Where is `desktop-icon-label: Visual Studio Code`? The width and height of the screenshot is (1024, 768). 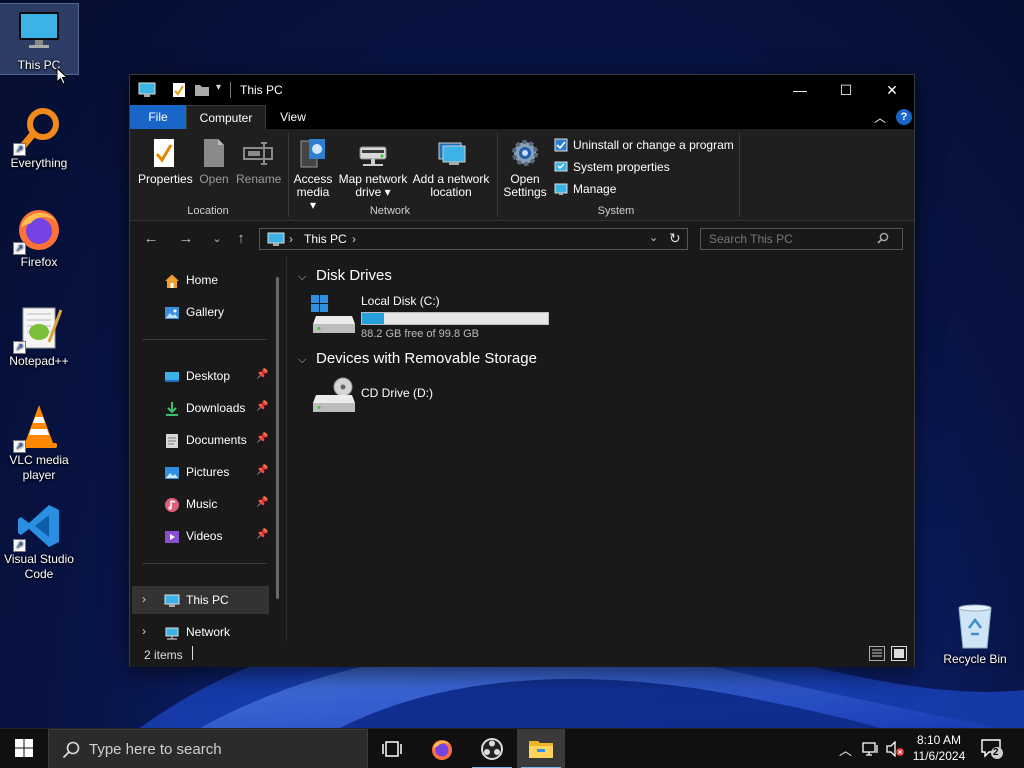
desktop-icon-label: Visual Studio Code is located at coordinates (39, 566).